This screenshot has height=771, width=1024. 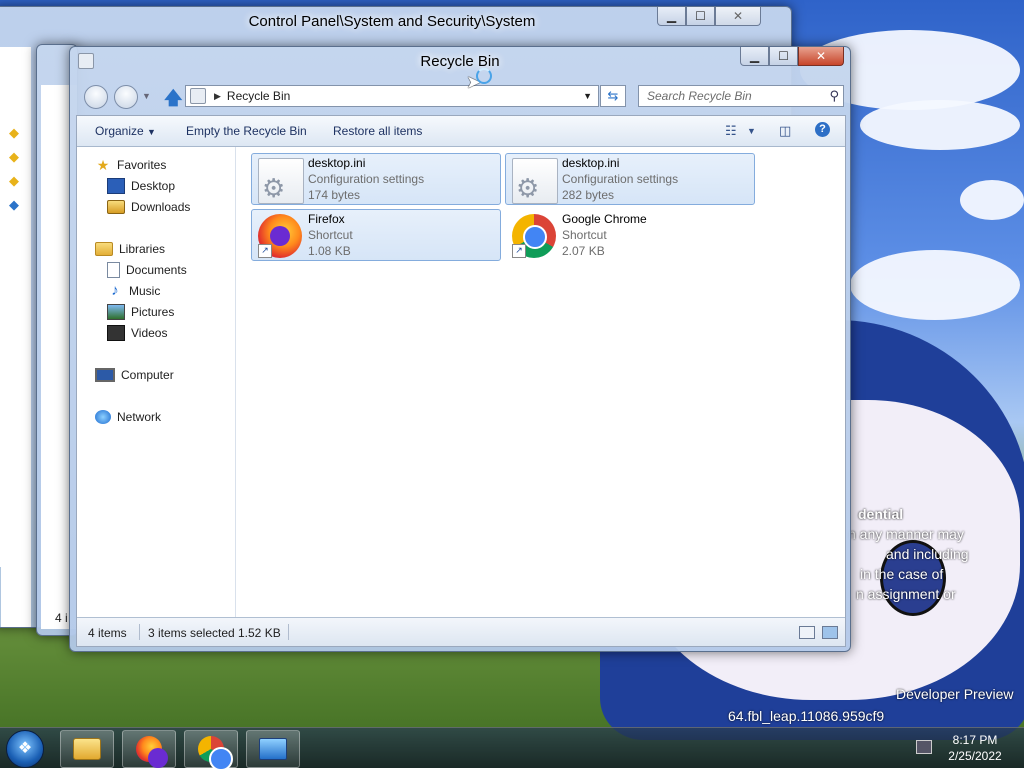 I want to click on breadcrumb-chevron-icon: ▶, so click(x=217, y=96).